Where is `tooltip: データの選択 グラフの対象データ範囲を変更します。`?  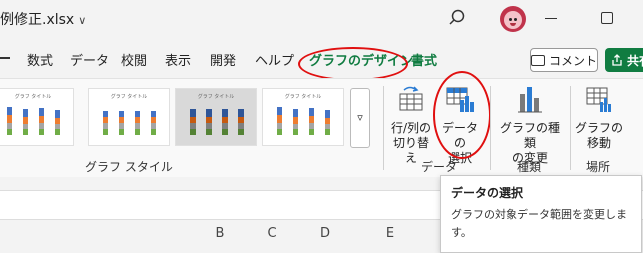
tooltip: データの選択 グラフの対象データ範囲を変更します。 is located at coordinates (541, 214).